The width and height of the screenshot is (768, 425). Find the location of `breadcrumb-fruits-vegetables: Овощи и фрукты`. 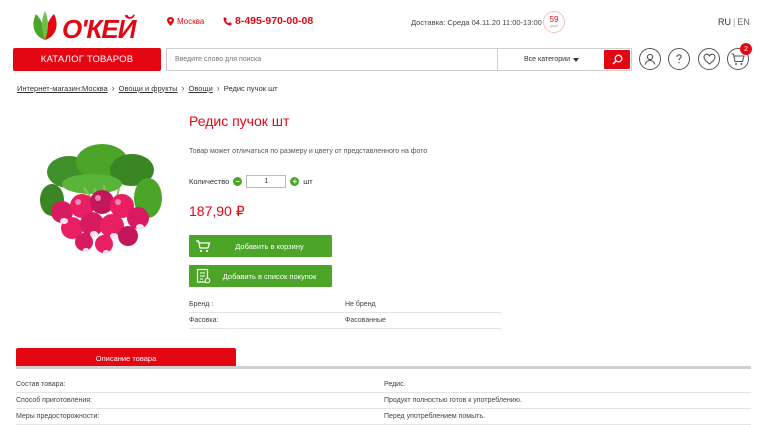

breadcrumb-fruits-vegetables: Овощи и фрукты is located at coordinates (148, 88).